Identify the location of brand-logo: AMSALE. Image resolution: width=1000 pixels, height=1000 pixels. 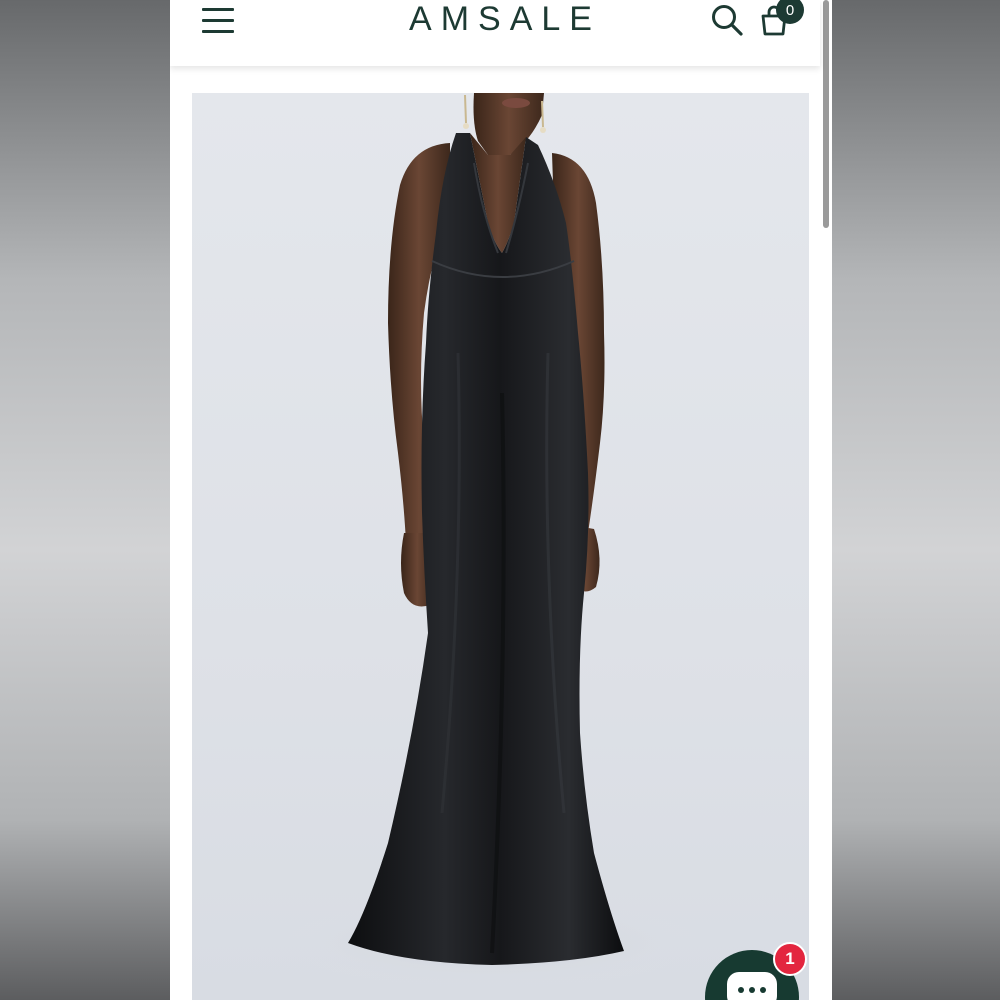
(505, 20).